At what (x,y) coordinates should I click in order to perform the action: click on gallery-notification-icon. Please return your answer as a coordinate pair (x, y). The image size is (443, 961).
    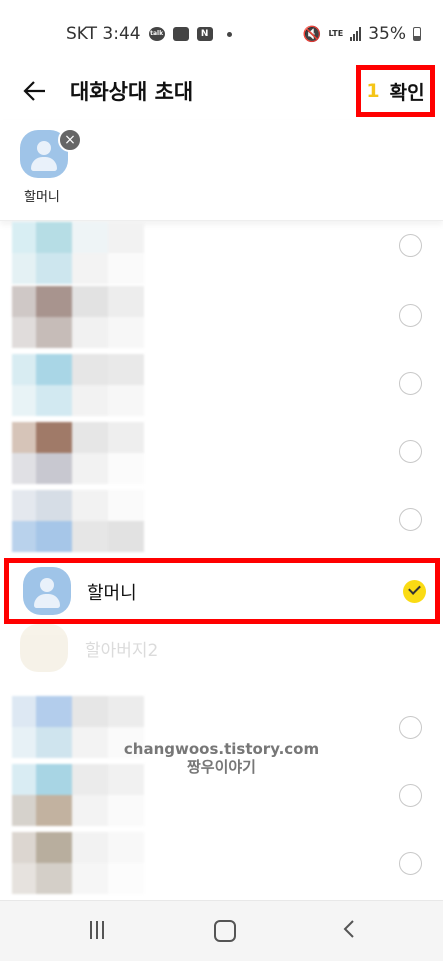
    Looking at the image, I should click on (180, 34).